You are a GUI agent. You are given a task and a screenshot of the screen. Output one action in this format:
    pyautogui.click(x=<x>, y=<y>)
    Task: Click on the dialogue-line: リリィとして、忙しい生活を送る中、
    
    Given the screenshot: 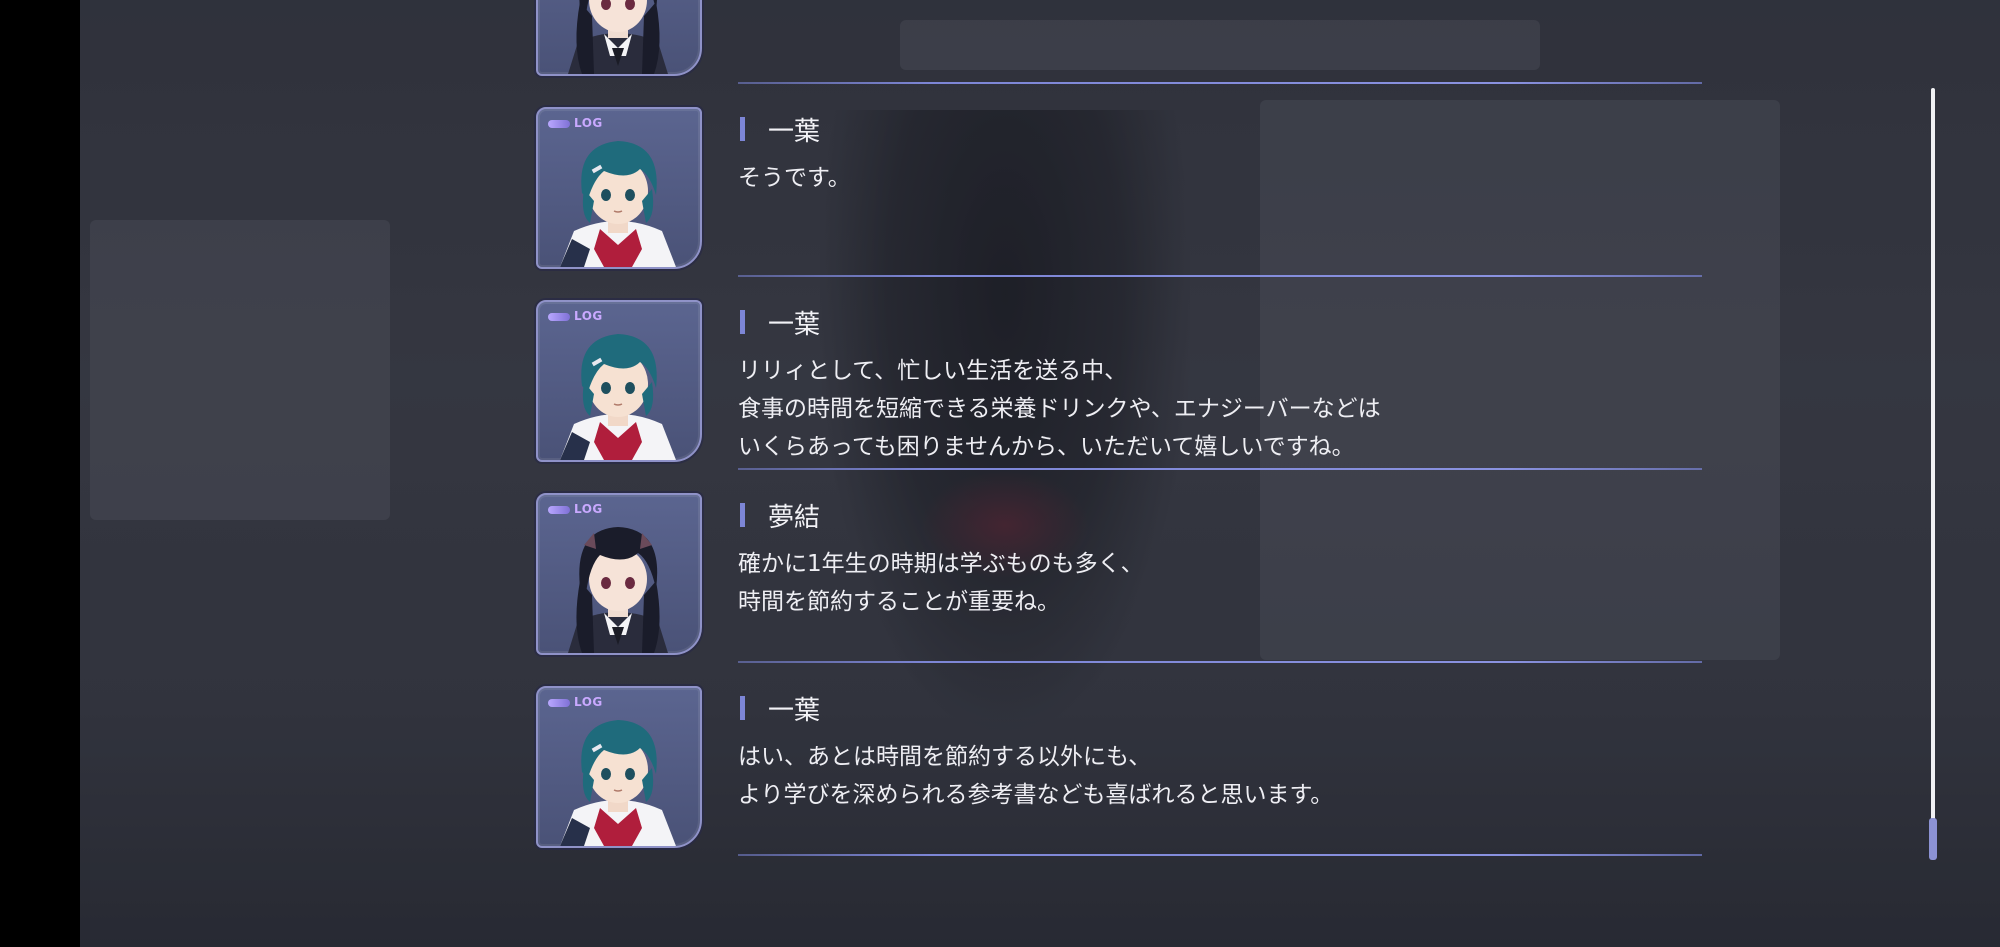 What is the action you would take?
    pyautogui.click(x=933, y=371)
    